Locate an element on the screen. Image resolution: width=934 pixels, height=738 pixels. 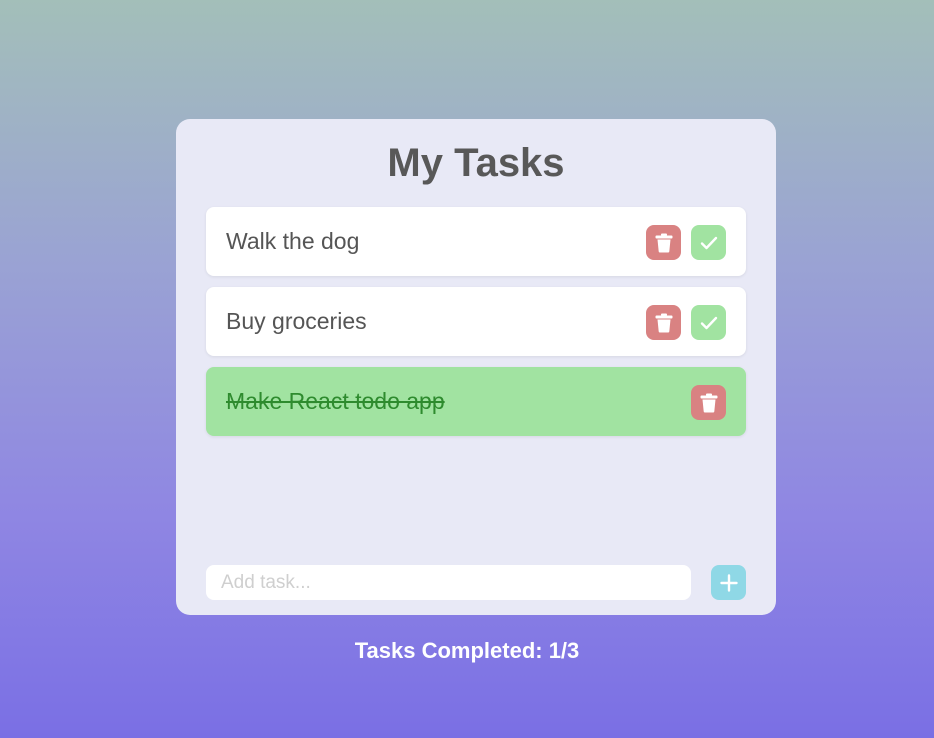
task-label: Walk the dog is located at coordinates (293, 241).